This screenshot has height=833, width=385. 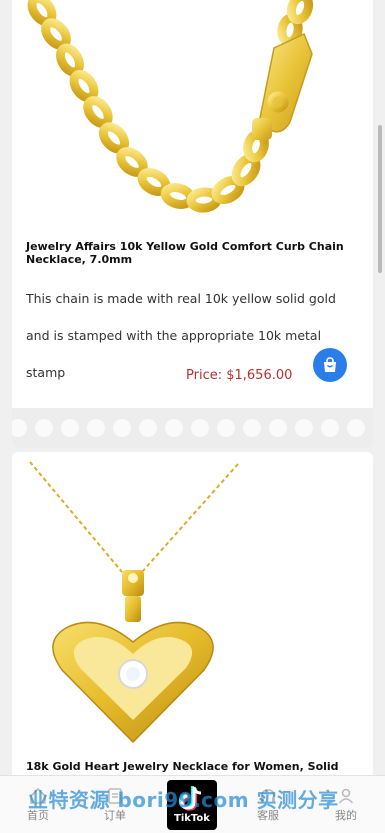 I want to click on product-price: Price: $1,656.00, so click(x=239, y=375).